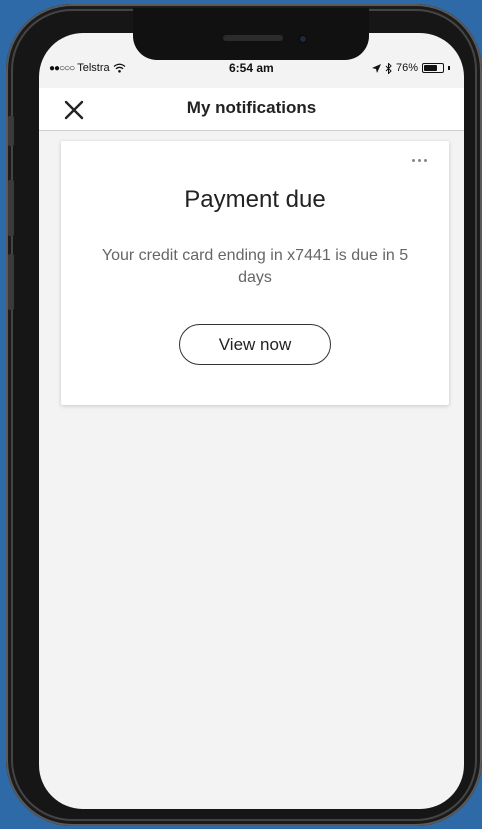 The width and height of the screenshot is (482, 829). I want to click on app-header: My notifications, so click(251, 109).